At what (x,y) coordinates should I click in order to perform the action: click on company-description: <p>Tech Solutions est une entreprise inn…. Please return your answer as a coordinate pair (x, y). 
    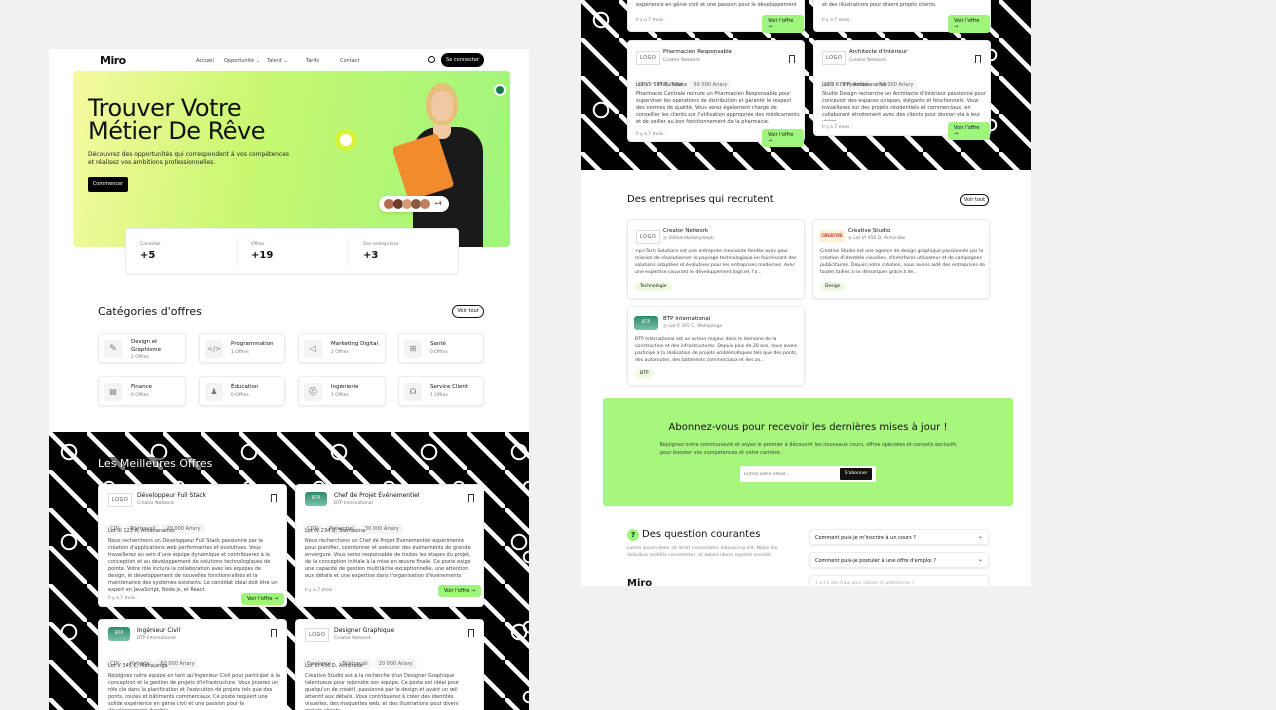
    Looking at the image, I should click on (716, 262).